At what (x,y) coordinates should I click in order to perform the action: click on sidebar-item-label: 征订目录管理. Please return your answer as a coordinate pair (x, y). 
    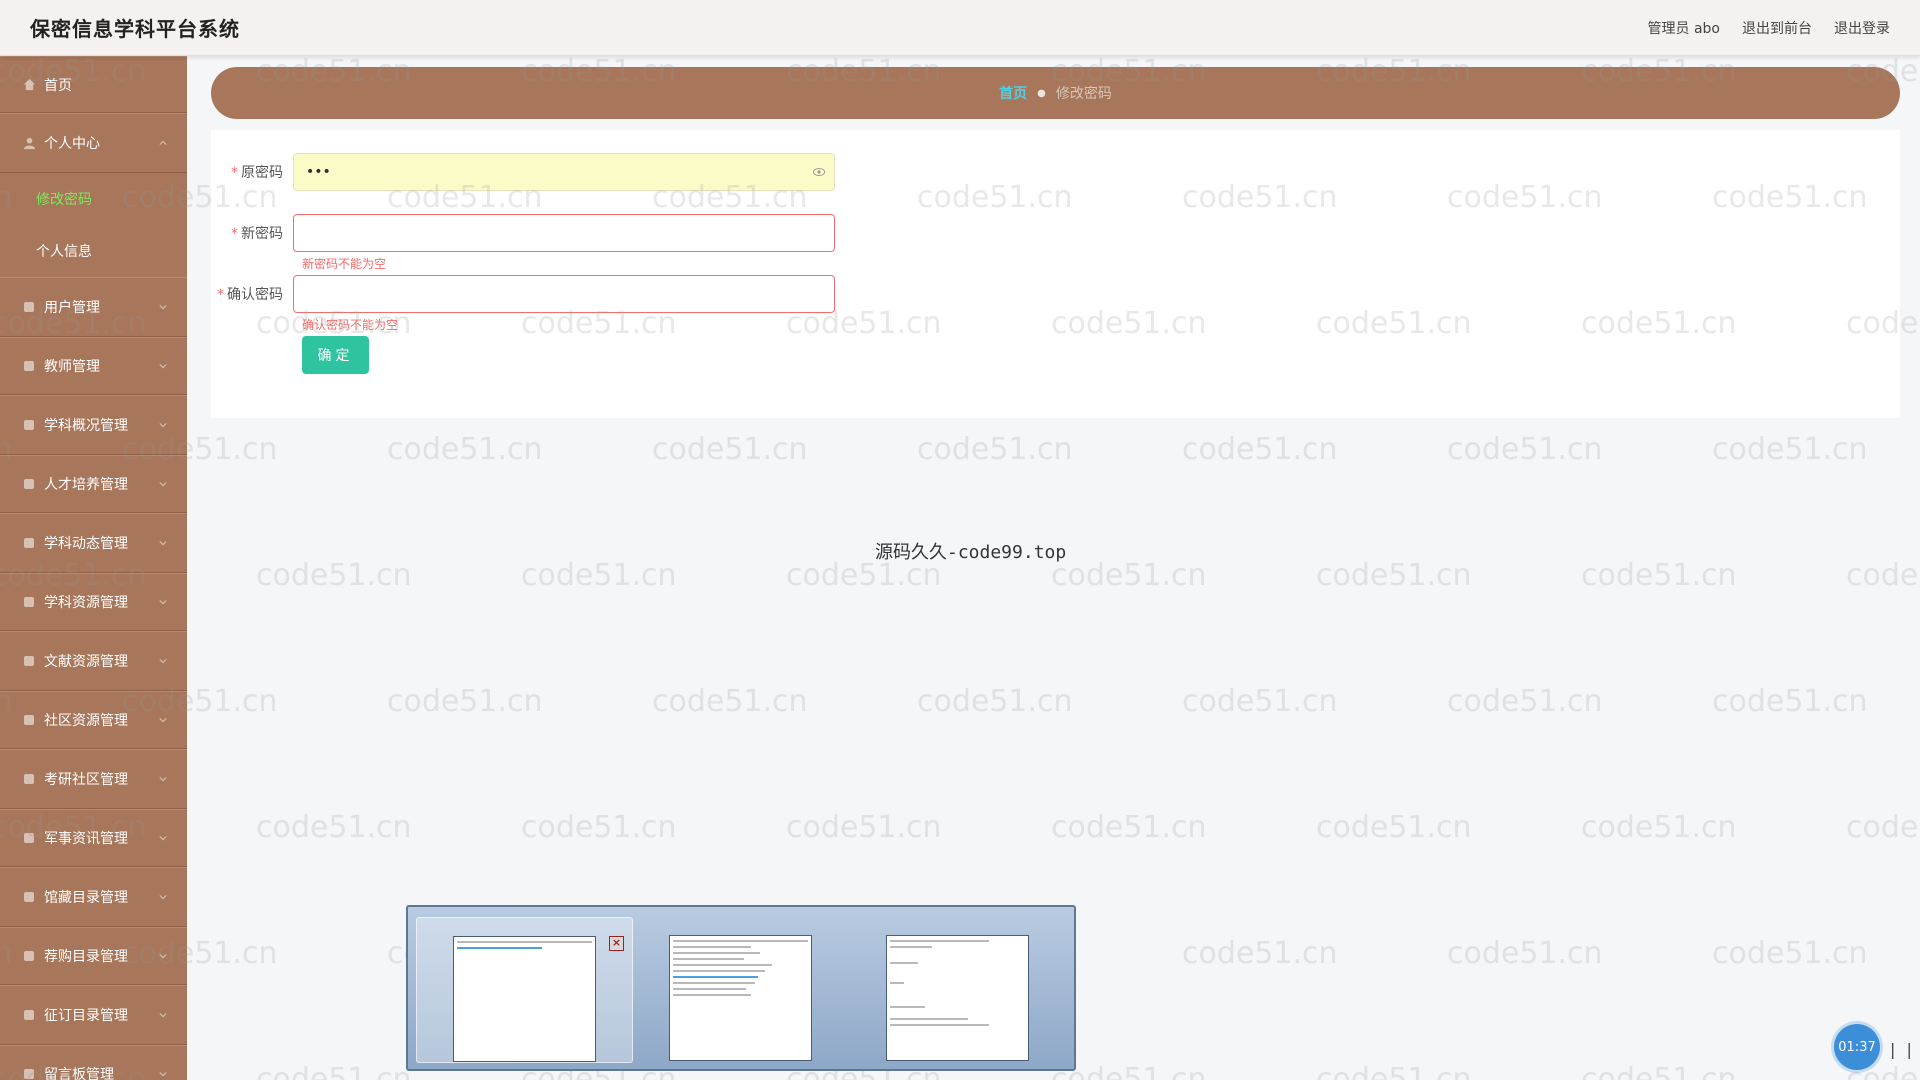
    Looking at the image, I should click on (86, 1016).